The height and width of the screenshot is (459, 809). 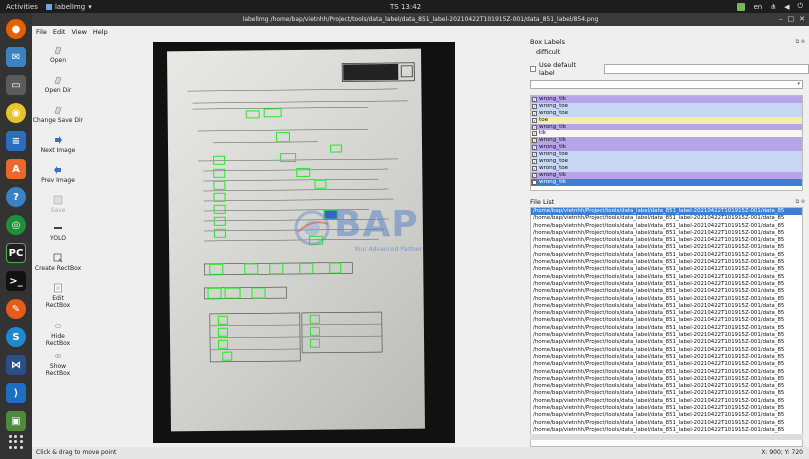 I want to click on menu-file: File, so click(x=41, y=32).